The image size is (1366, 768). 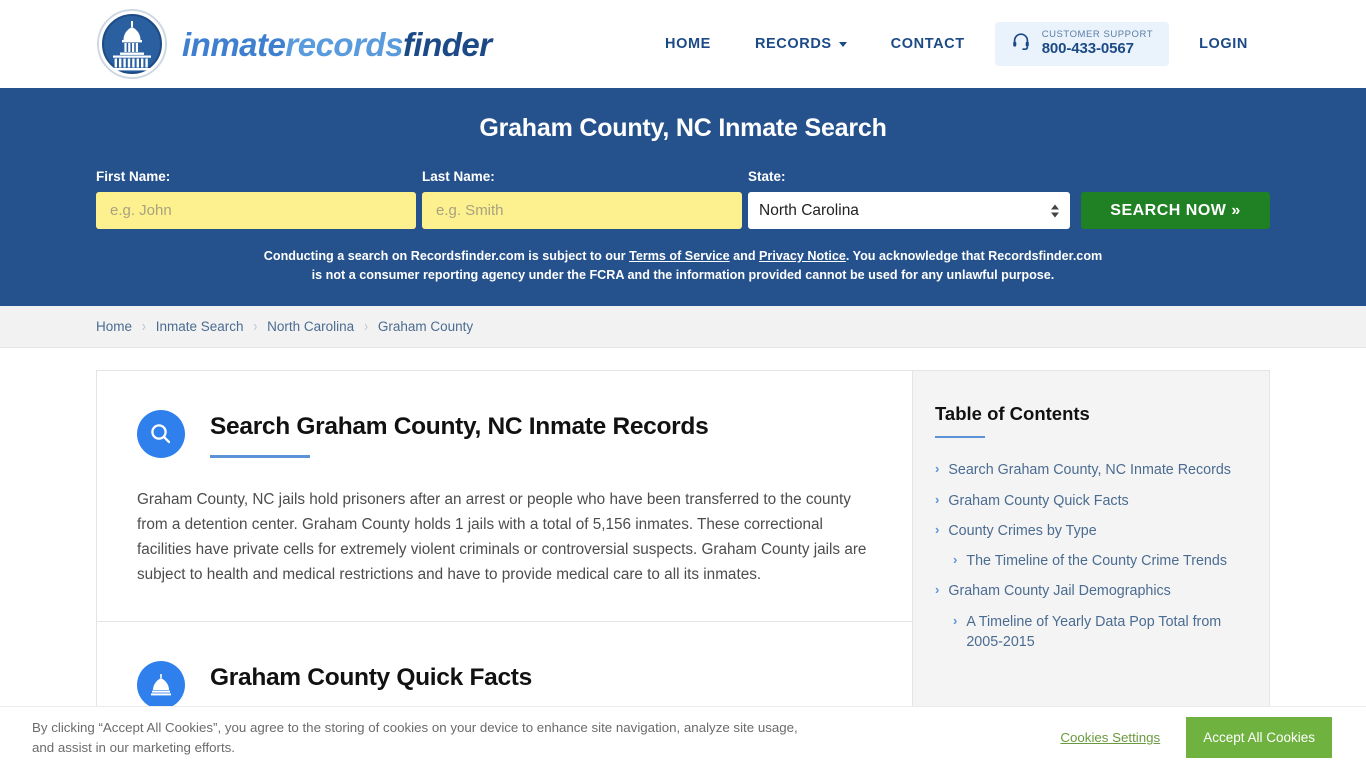 I want to click on toc-item-label: Search Graham County, NC Inmate Records, so click(x=1089, y=470).